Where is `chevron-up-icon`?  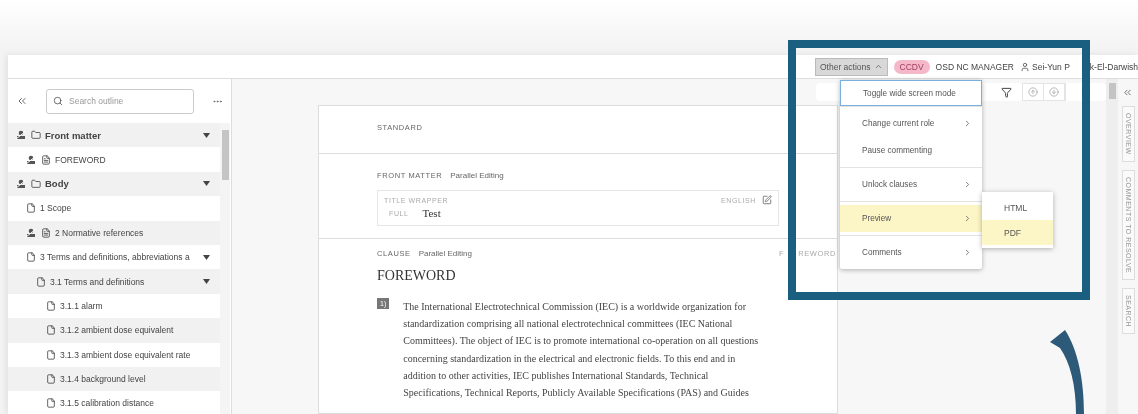 chevron-up-icon is located at coordinates (878, 66).